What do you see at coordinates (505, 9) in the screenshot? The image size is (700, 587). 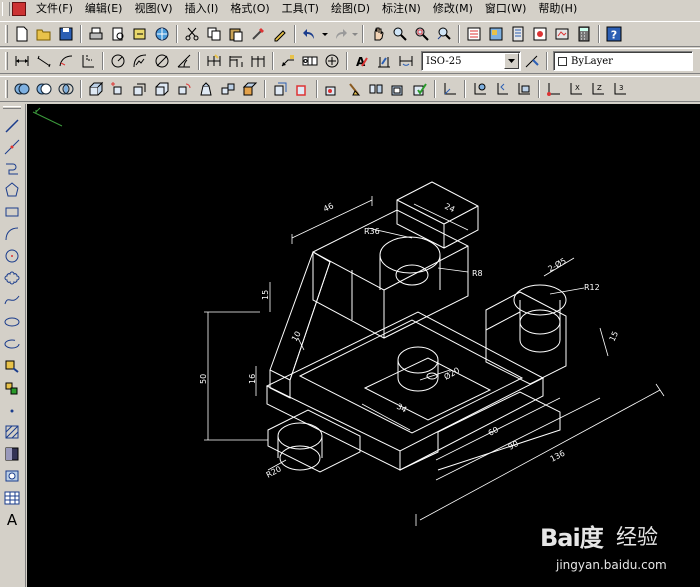 I see `menu-window: 窗口(W)` at bounding box center [505, 9].